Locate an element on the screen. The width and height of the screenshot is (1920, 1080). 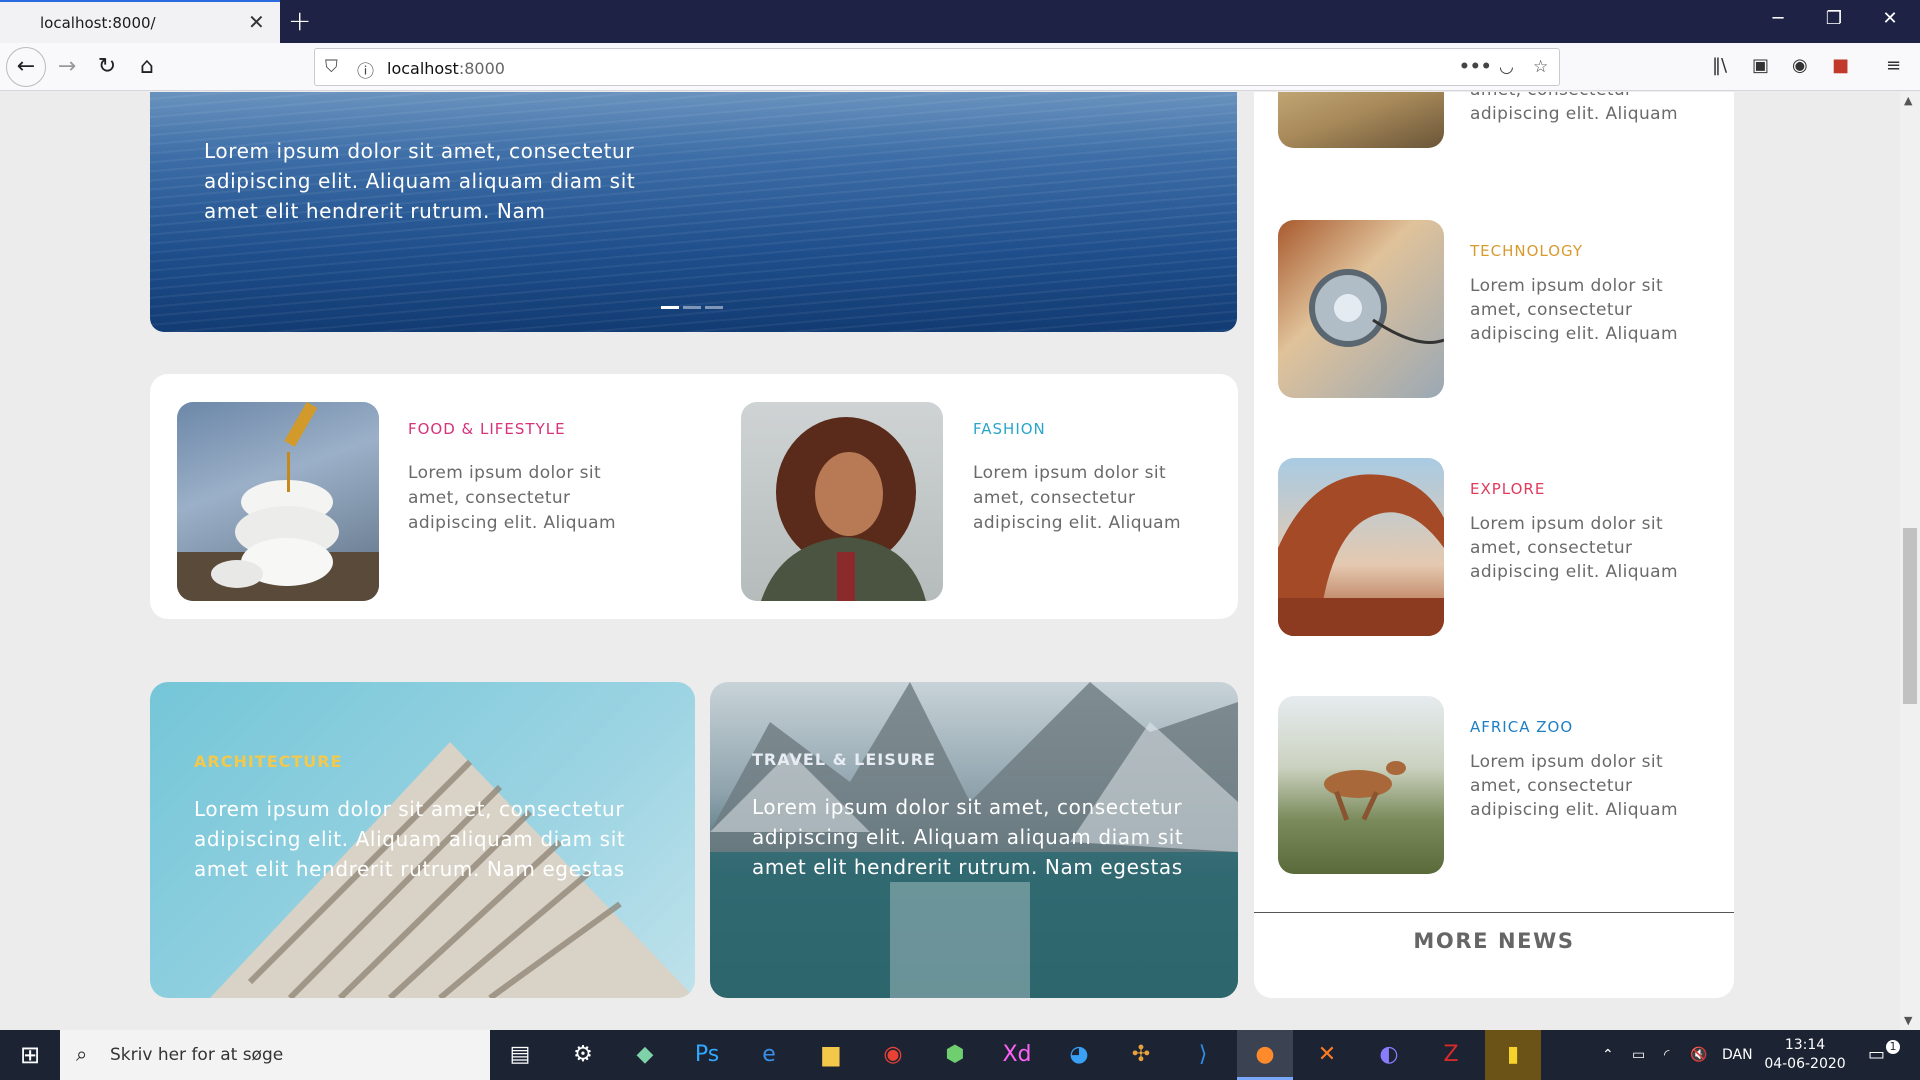
settings-icon: ⚙ is located at coordinates (583, 1055).